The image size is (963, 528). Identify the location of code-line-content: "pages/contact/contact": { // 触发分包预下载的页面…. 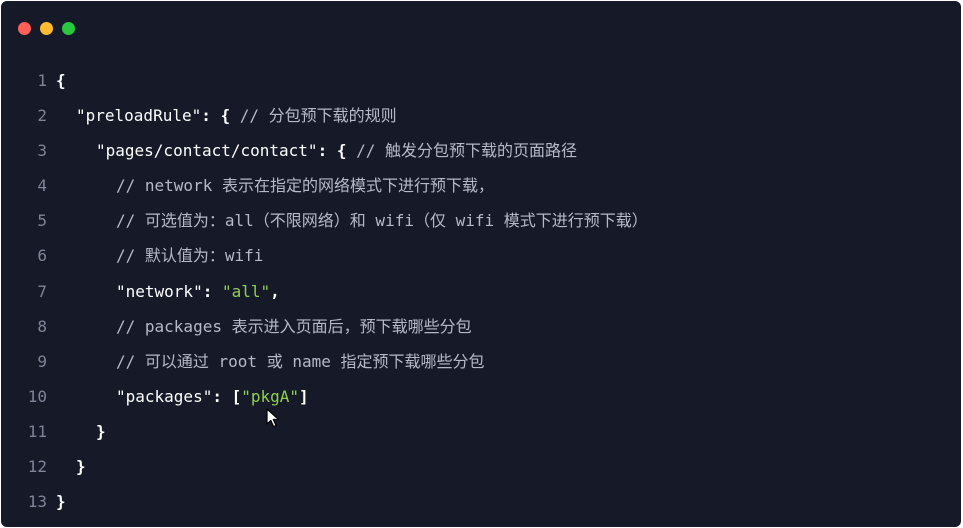
(336, 150).